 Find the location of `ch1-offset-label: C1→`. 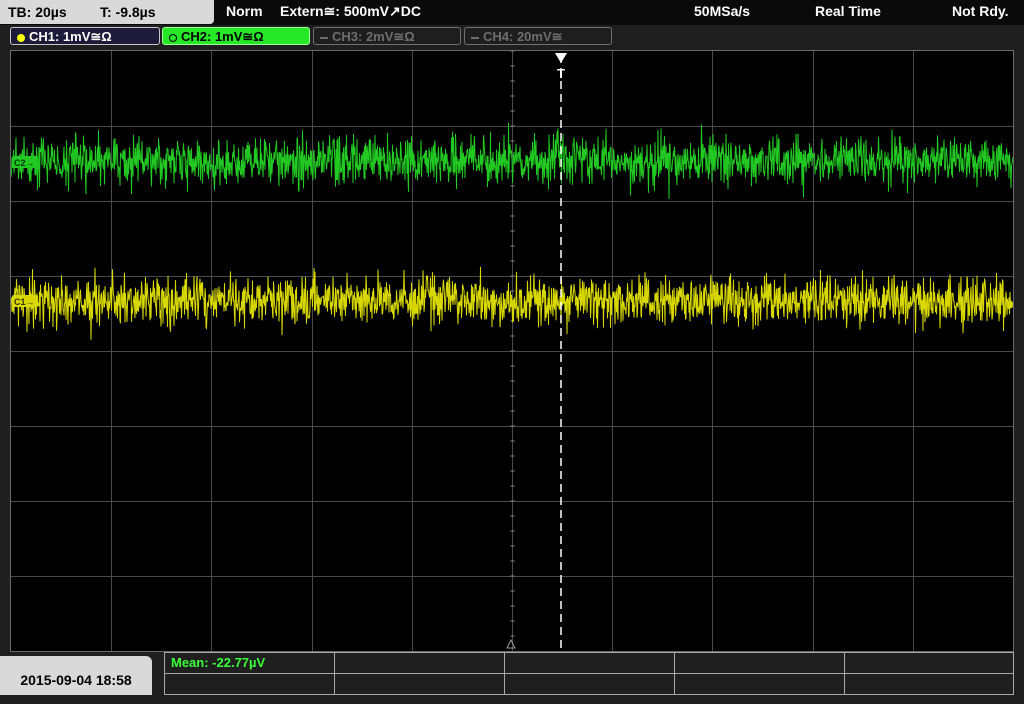

ch1-offset-label: C1→ is located at coordinates (24, 302).